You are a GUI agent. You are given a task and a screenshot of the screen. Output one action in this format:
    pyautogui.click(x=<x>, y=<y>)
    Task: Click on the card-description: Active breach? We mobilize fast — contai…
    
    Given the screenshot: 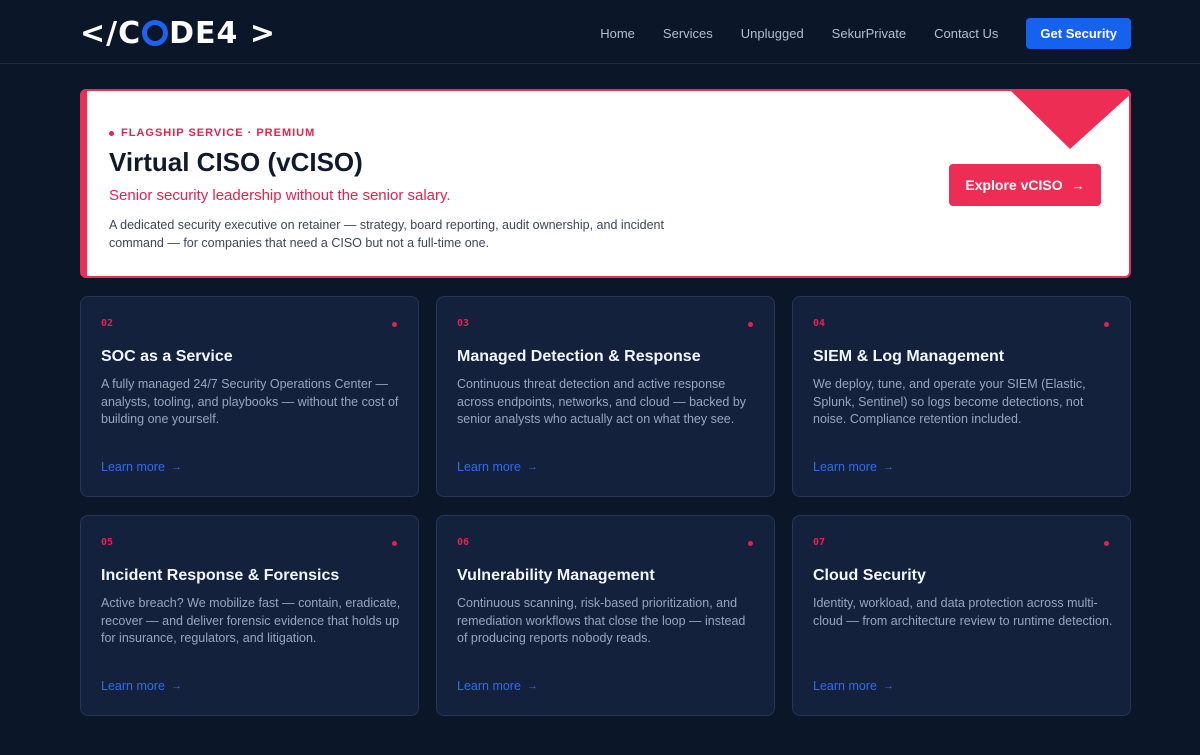 What is the action you would take?
    pyautogui.click(x=251, y=620)
    